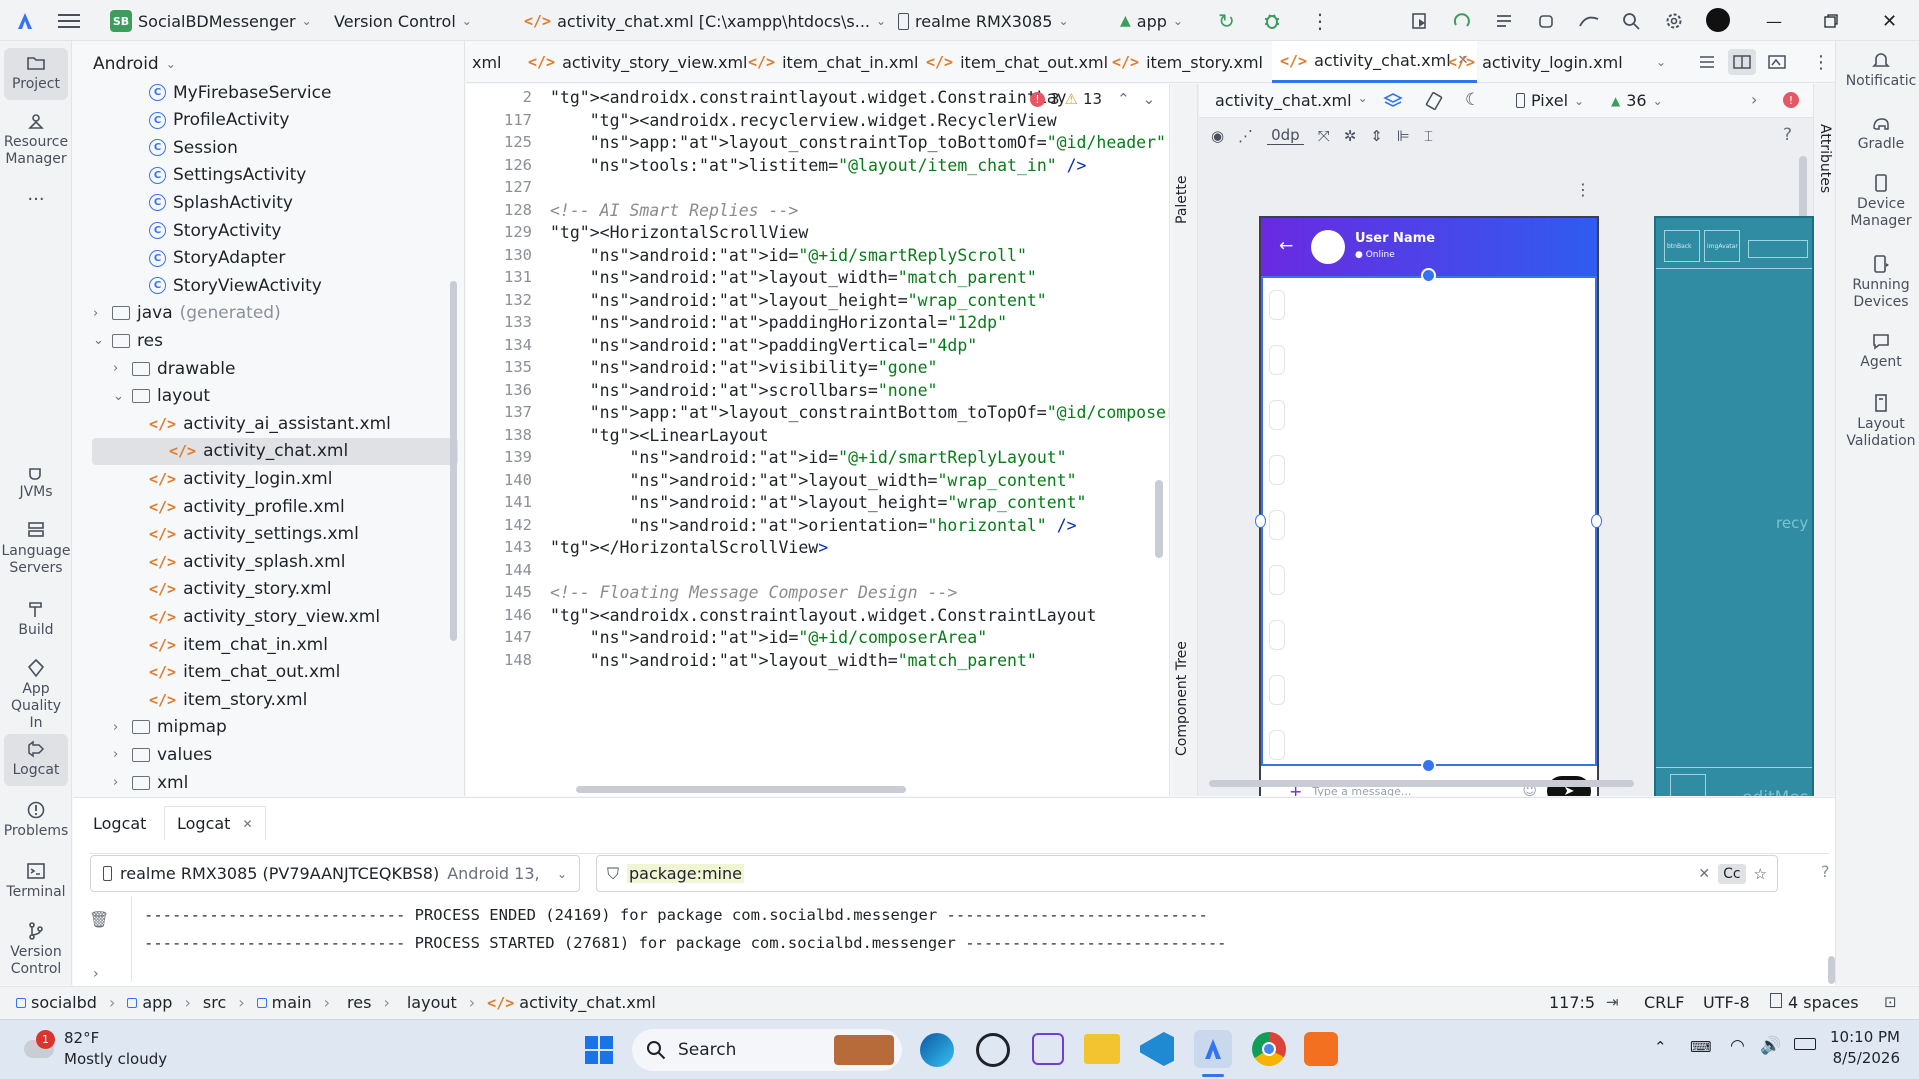 The image size is (1919, 1079). I want to click on project-scrollbar, so click(453, 461).